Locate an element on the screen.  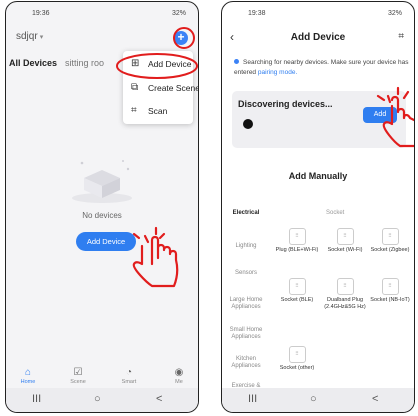
device-tile: ⁝⁝ Dualband Plug (2.4GHz&5G Hz) is located at coordinates (345, 294).